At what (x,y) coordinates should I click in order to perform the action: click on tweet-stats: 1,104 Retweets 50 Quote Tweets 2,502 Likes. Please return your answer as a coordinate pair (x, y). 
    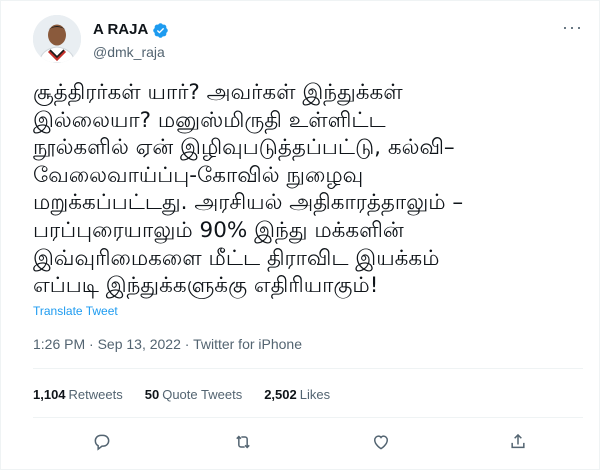
    Looking at the image, I should click on (181, 394).